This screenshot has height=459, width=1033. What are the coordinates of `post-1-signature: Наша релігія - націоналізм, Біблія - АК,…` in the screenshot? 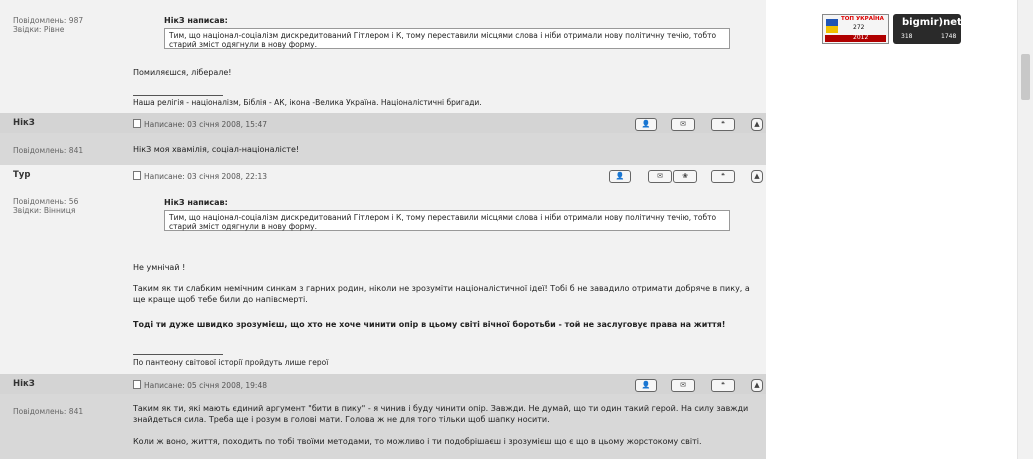 It's located at (307, 102).